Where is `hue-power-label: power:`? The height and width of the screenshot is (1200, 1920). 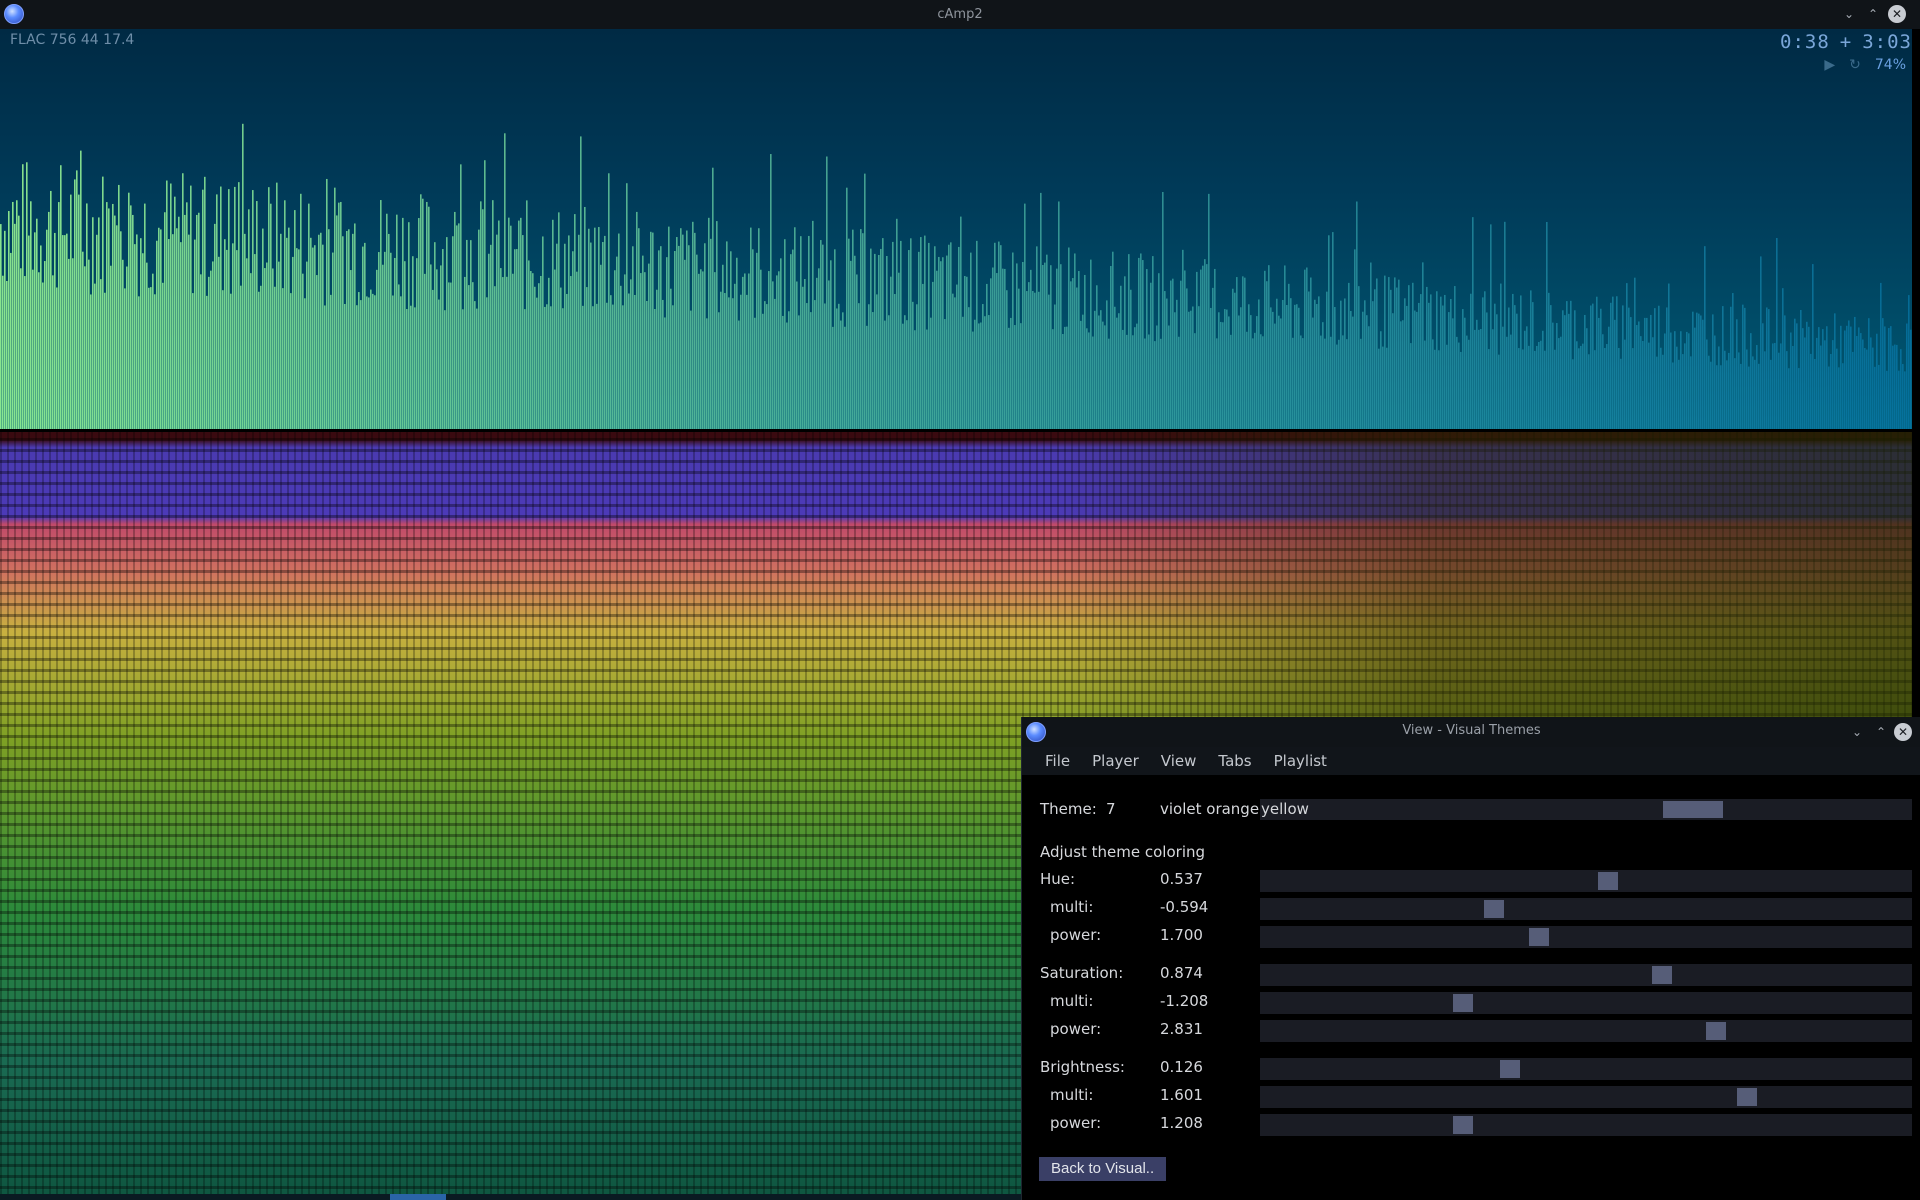
hue-power-label: power: is located at coordinates (1076, 935).